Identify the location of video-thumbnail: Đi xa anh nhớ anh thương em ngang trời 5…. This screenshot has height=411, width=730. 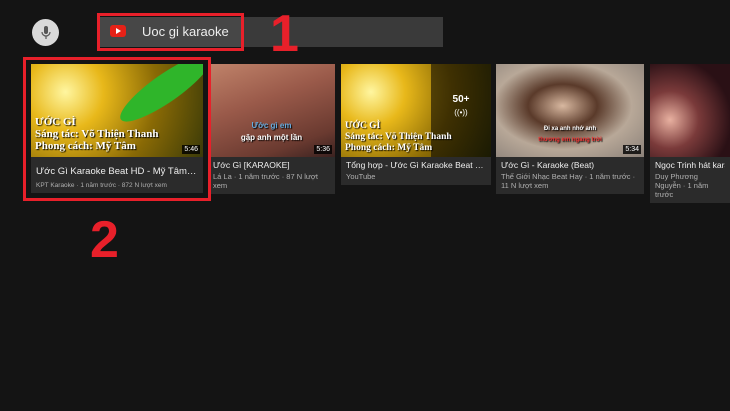
(570, 110).